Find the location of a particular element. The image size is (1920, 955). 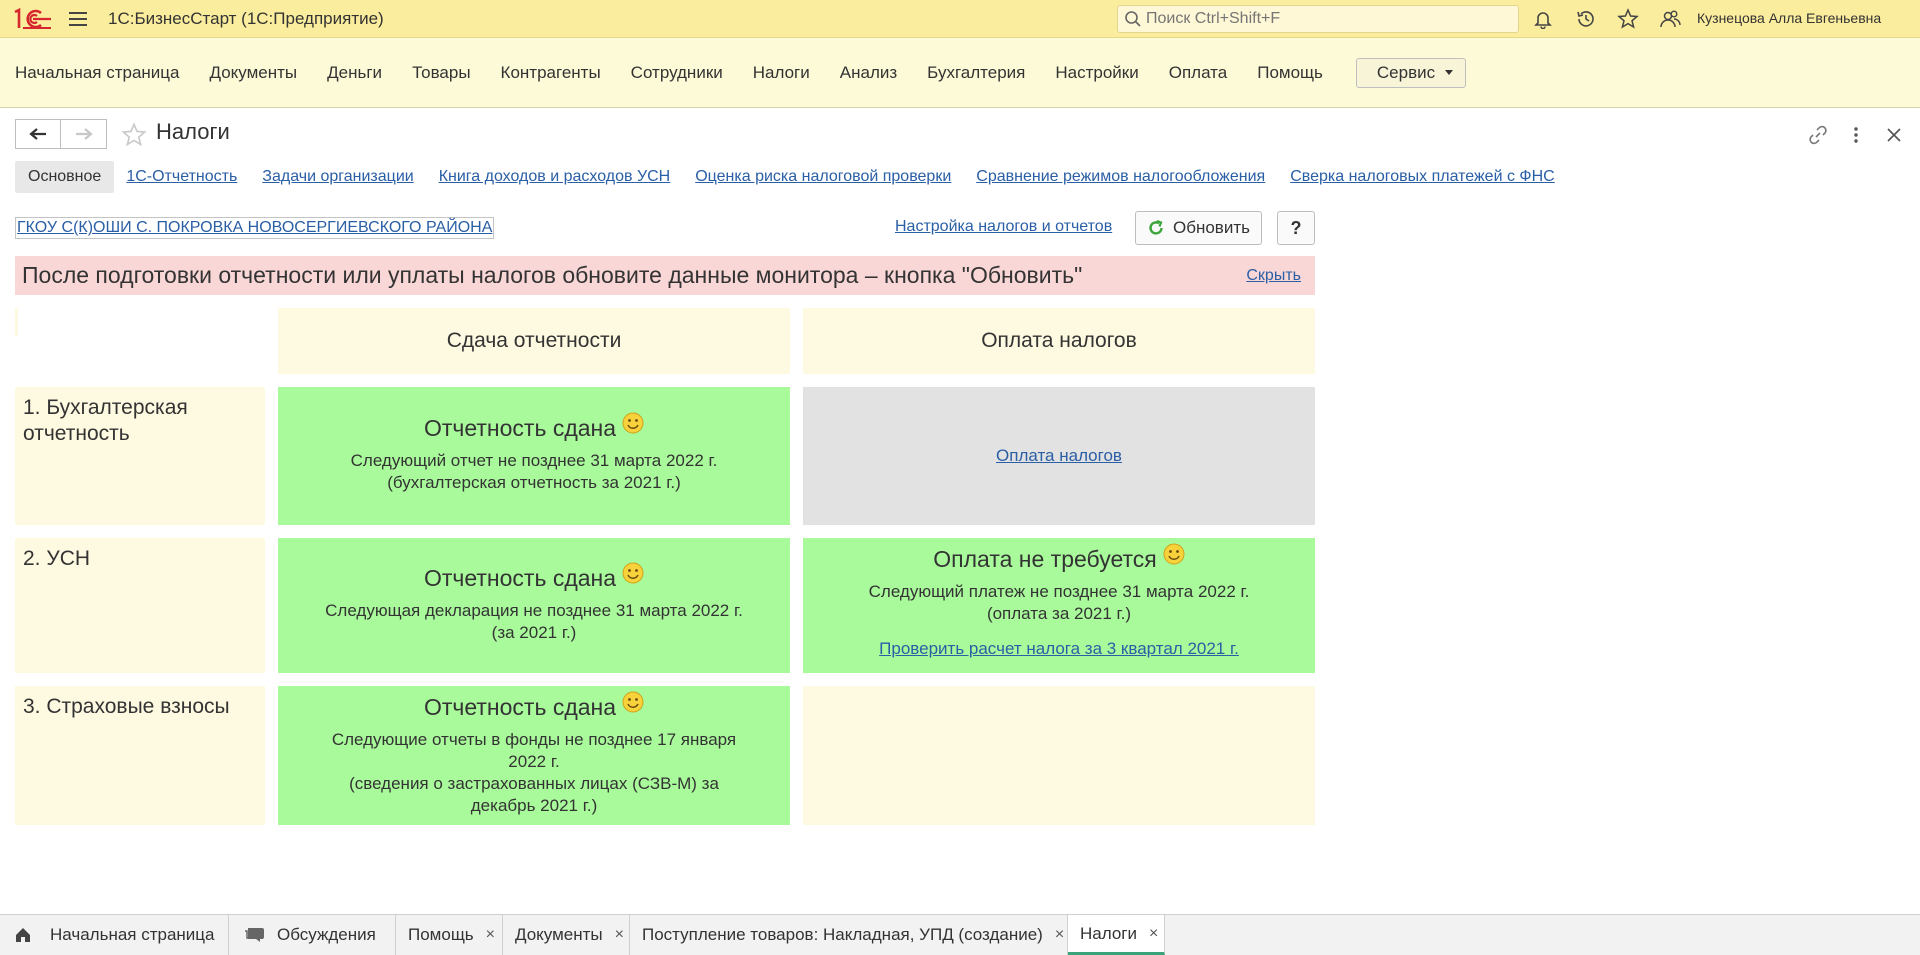

menu-item-payment: Оплата is located at coordinates (1198, 73).